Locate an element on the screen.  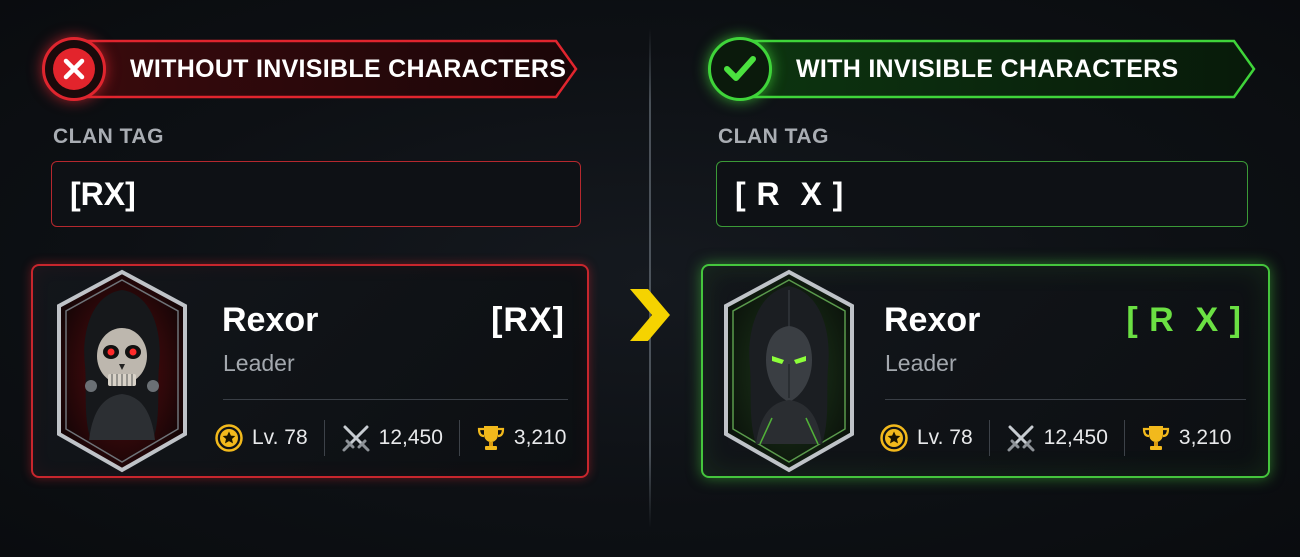
card-clan-tag: [RX] is located at coordinates (528, 320).